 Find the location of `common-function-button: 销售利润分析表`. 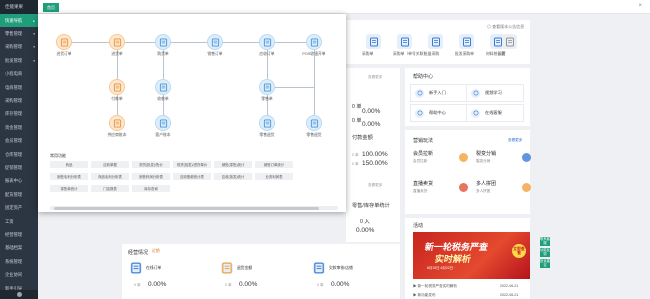

common-function-button: 销售利润分析表 is located at coordinates (151, 176).